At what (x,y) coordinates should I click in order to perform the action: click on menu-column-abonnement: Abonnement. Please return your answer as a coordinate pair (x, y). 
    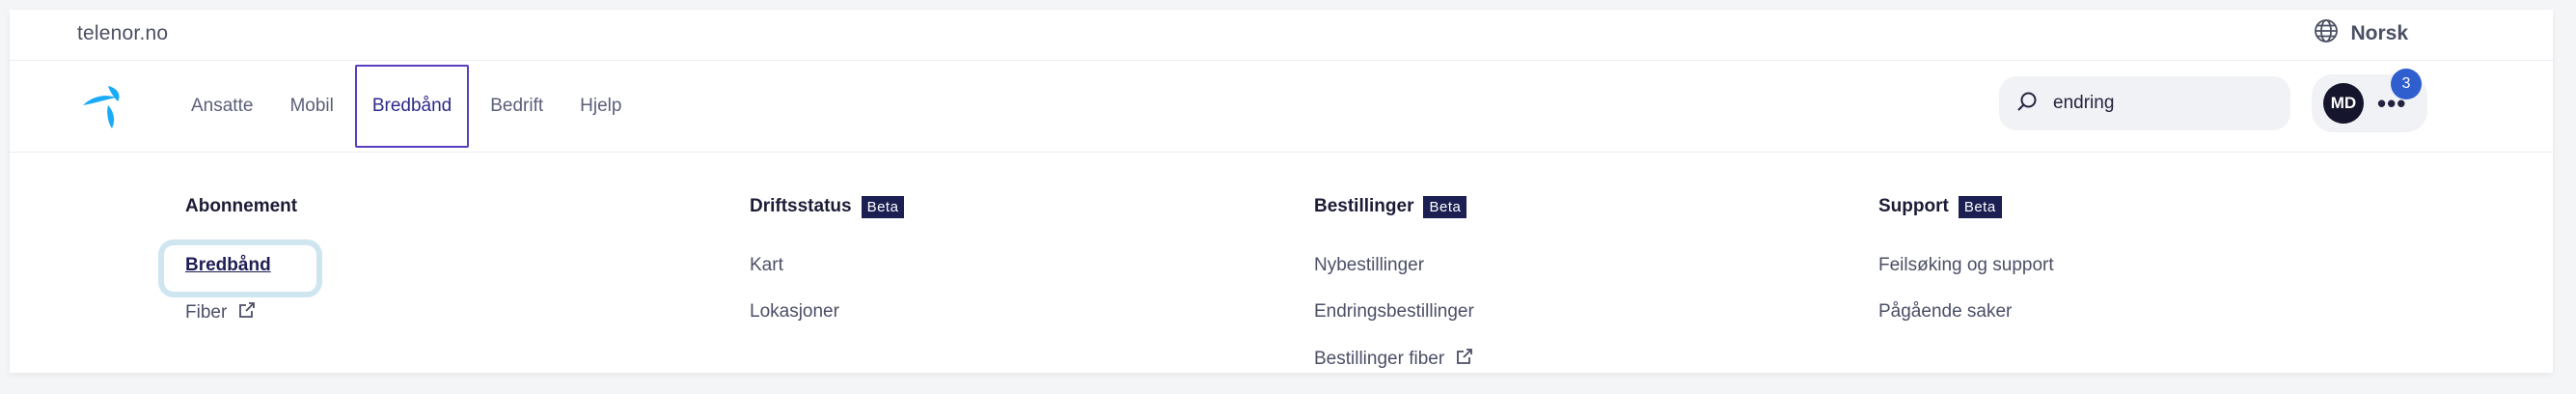
    Looking at the image, I should click on (241, 206).